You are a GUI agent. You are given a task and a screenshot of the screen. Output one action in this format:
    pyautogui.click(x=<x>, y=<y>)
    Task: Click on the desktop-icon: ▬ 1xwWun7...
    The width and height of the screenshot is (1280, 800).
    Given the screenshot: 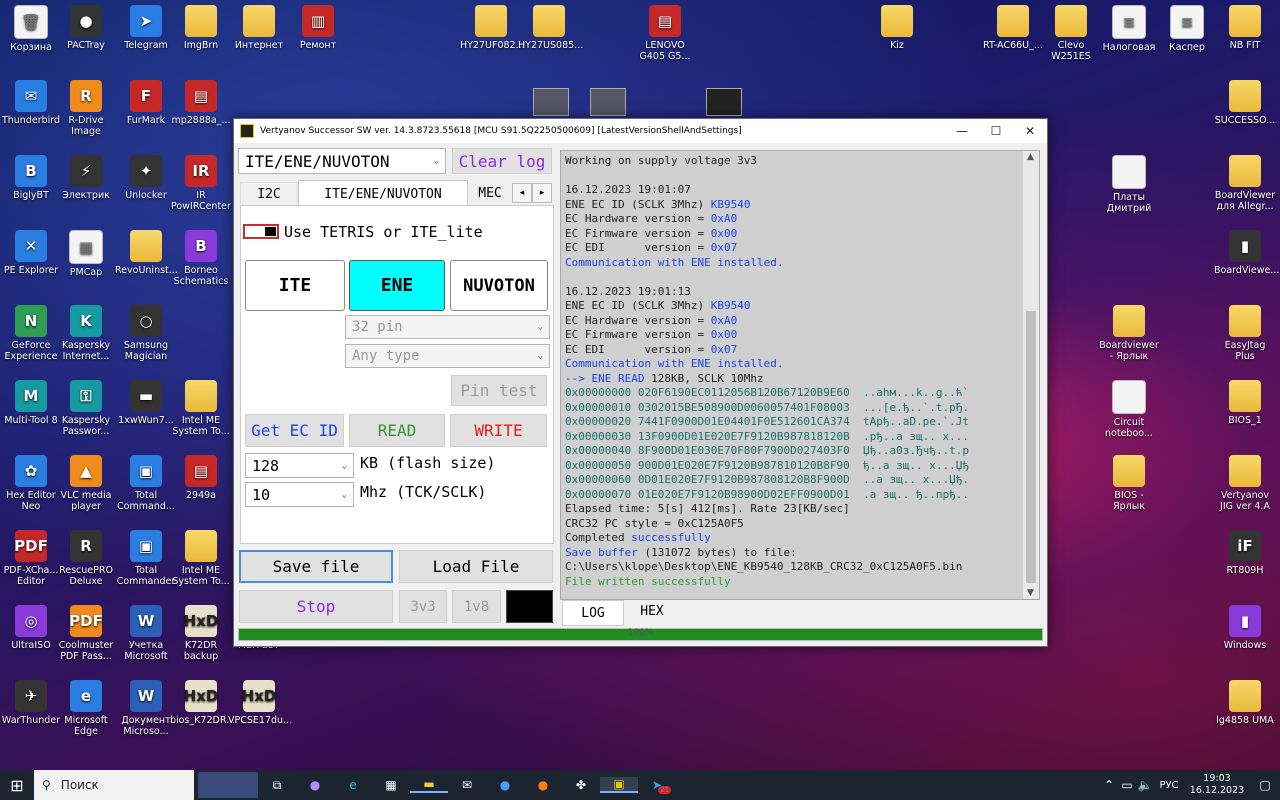 What is the action you would take?
    pyautogui.click(x=146, y=403)
    